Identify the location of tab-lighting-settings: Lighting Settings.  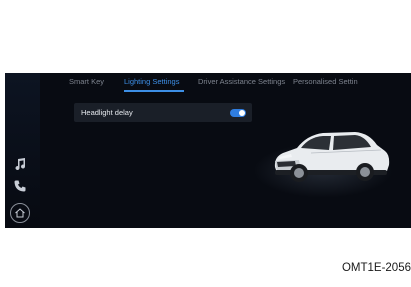
(151, 81).